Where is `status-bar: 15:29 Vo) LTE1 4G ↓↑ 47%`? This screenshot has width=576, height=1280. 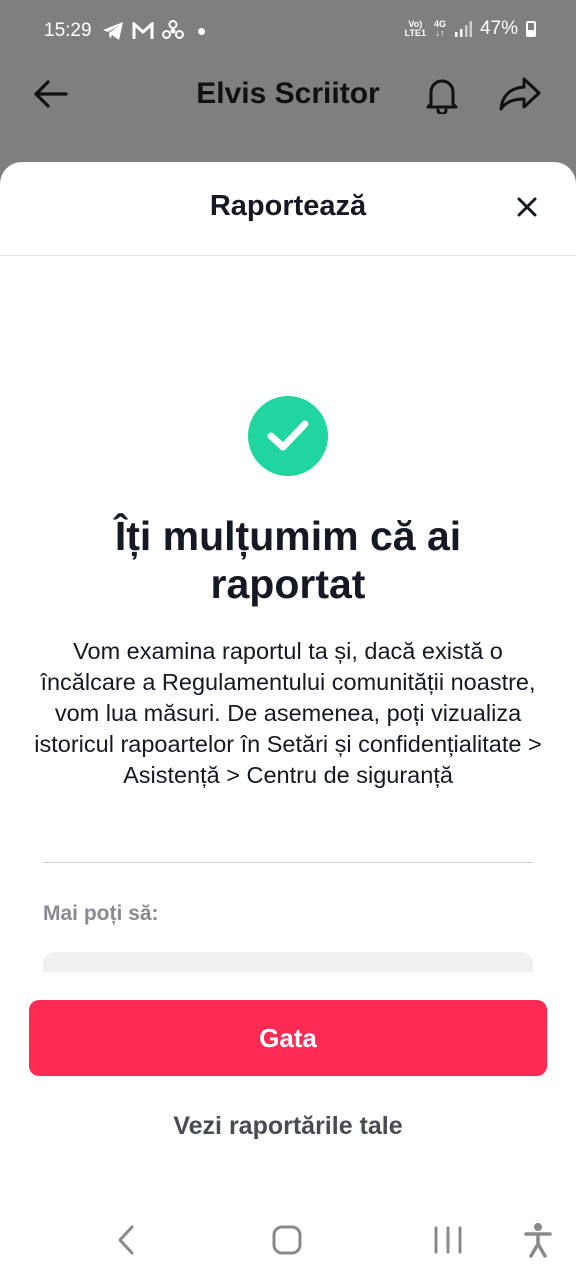
status-bar: 15:29 Vo) LTE1 4G ↓↑ 47% is located at coordinates (288, 32).